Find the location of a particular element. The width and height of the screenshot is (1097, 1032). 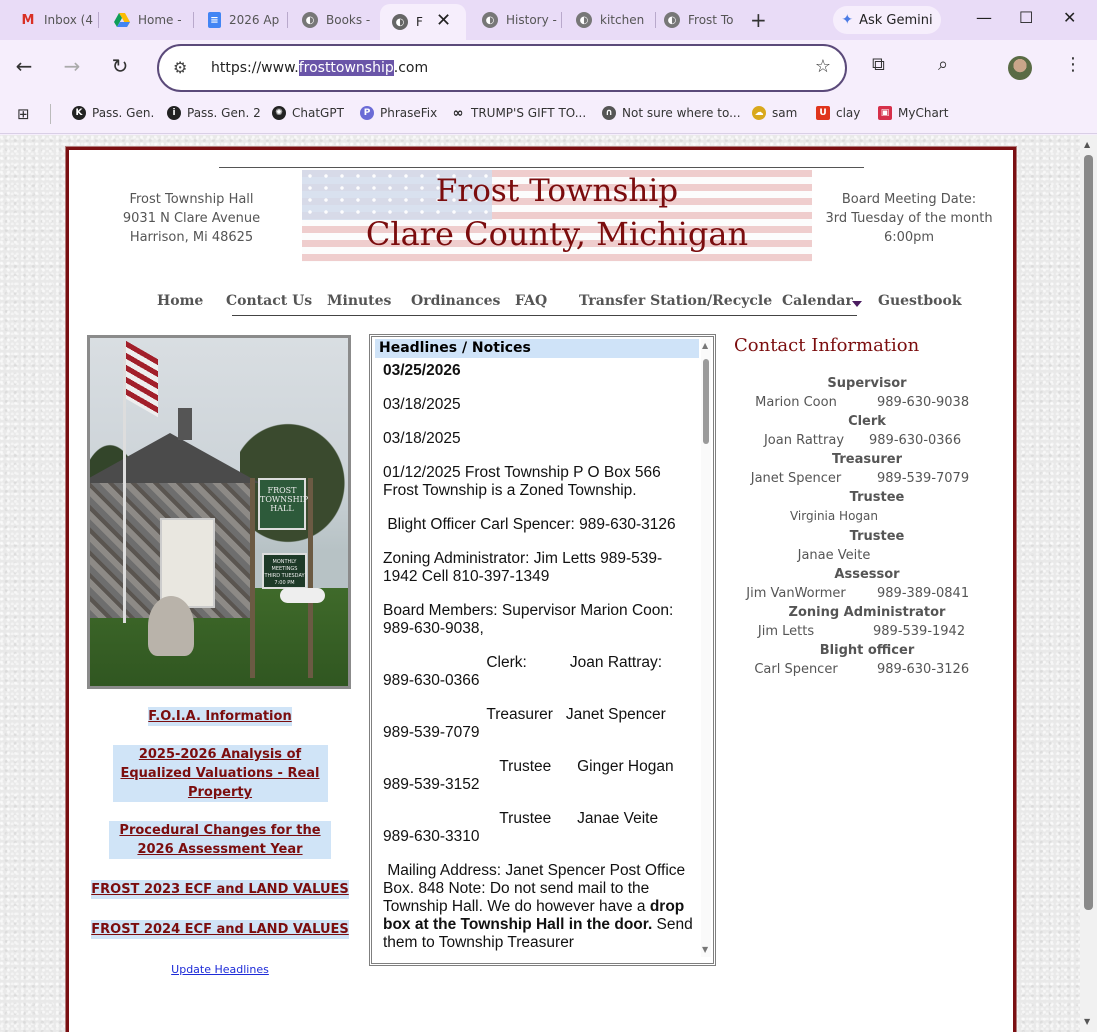

bookmarks-separator is located at coordinates (50, 114).